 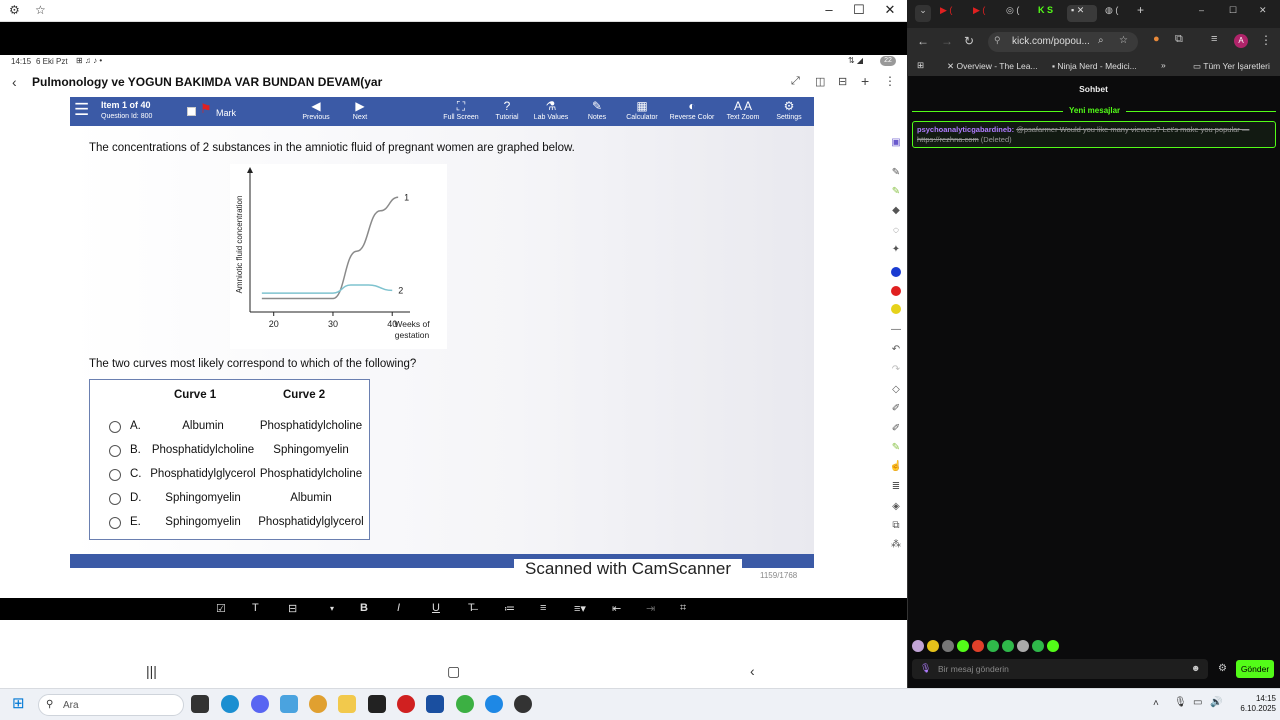 I want to click on reload-button: ↻, so click(x=969, y=41).